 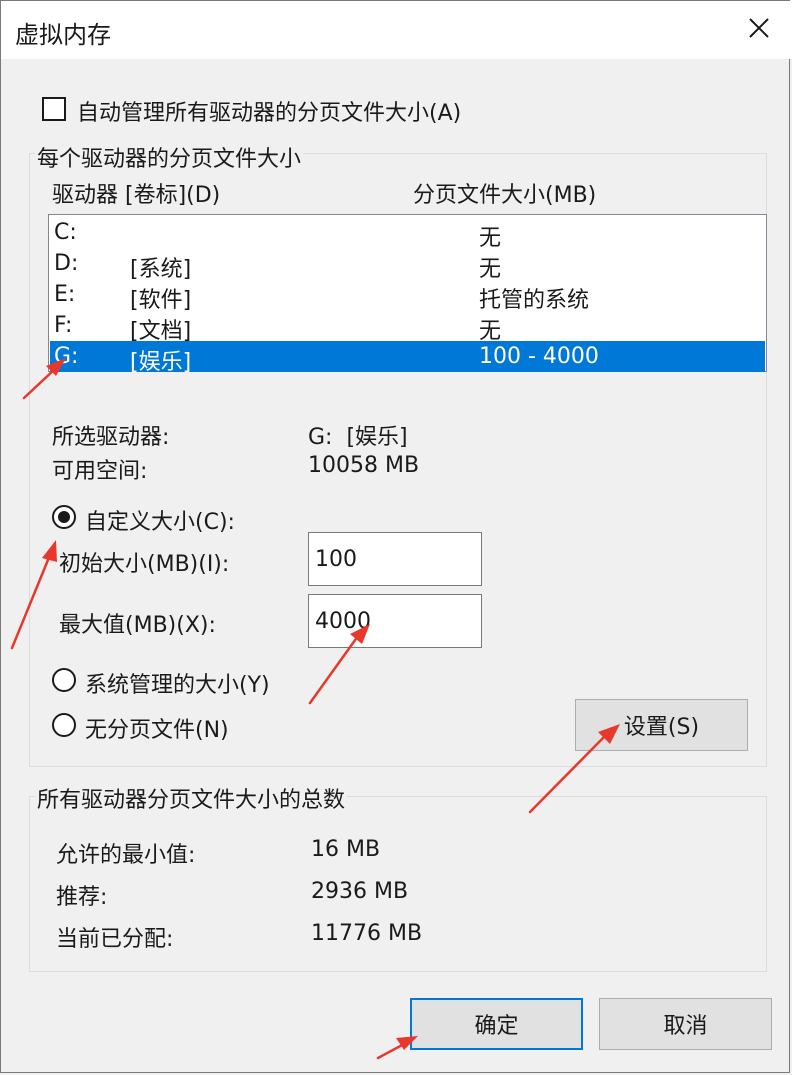 I want to click on auto-manage-label: 自动管理所有驱动器的分页文件大小(A), so click(x=269, y=111).